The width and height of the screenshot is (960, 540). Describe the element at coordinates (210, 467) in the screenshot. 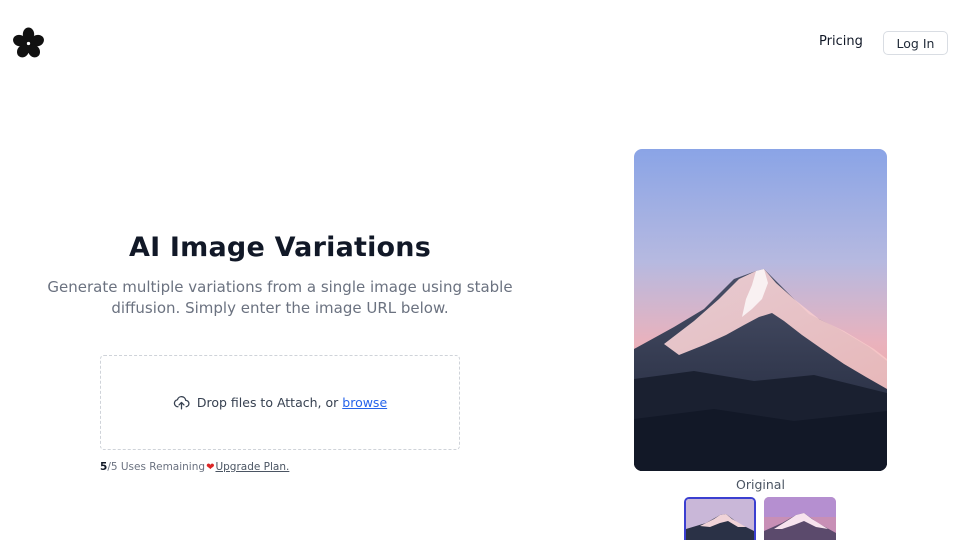

I see `heart-icon: ❤` at that location.